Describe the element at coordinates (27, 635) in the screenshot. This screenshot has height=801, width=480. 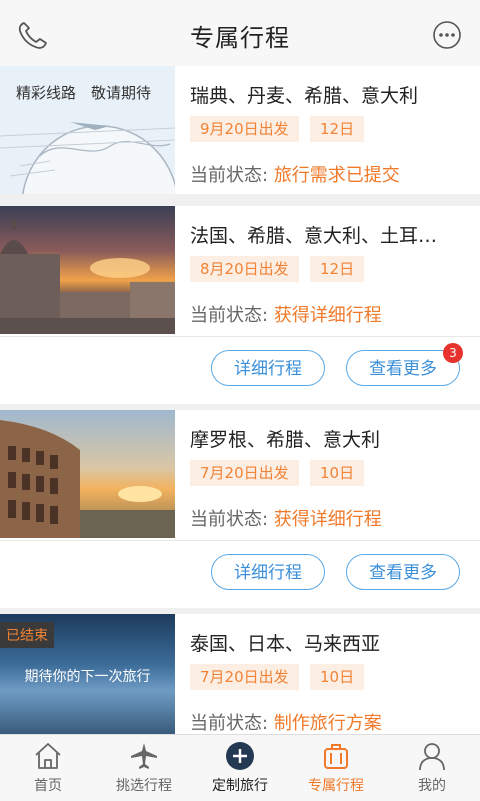
I see `ended-tag: 已结束` at that location.